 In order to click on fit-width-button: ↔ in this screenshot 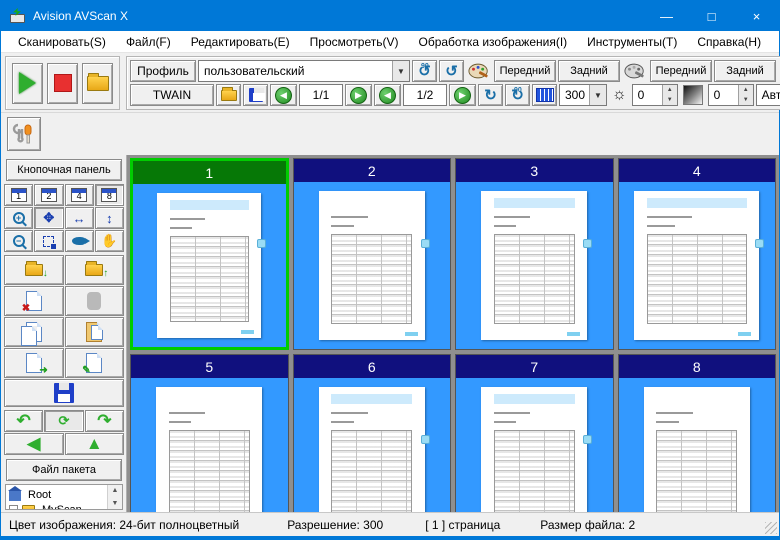, I will do `click(79, 218)`.